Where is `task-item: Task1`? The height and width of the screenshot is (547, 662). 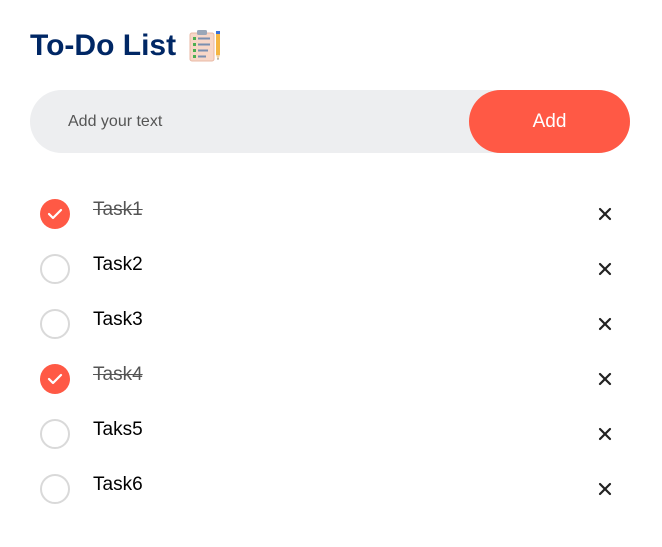
task-item: Task1 is located at coordinates (330, 214).